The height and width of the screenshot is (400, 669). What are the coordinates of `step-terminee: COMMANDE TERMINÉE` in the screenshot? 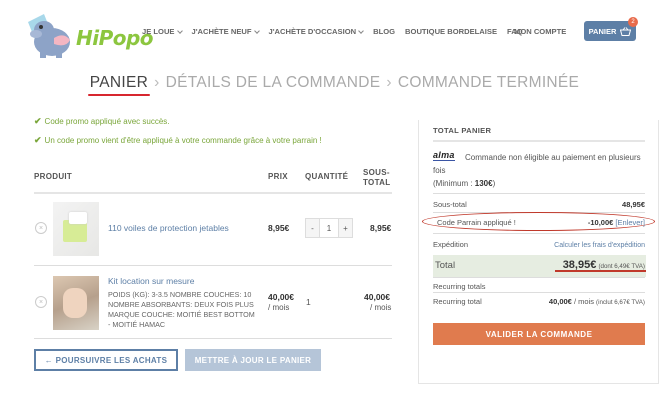 It's located at (488, 82).